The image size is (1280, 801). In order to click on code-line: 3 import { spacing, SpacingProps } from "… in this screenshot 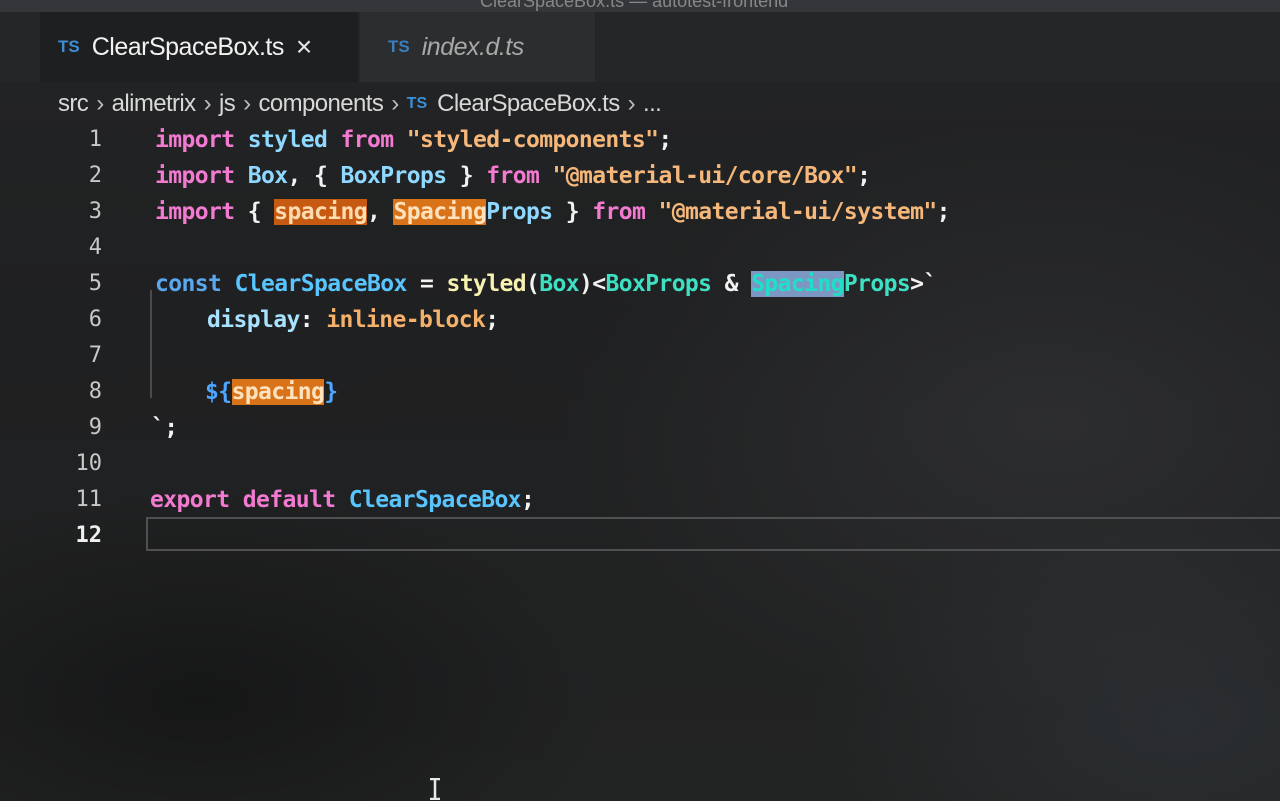, I will do `click(640, 212)`.